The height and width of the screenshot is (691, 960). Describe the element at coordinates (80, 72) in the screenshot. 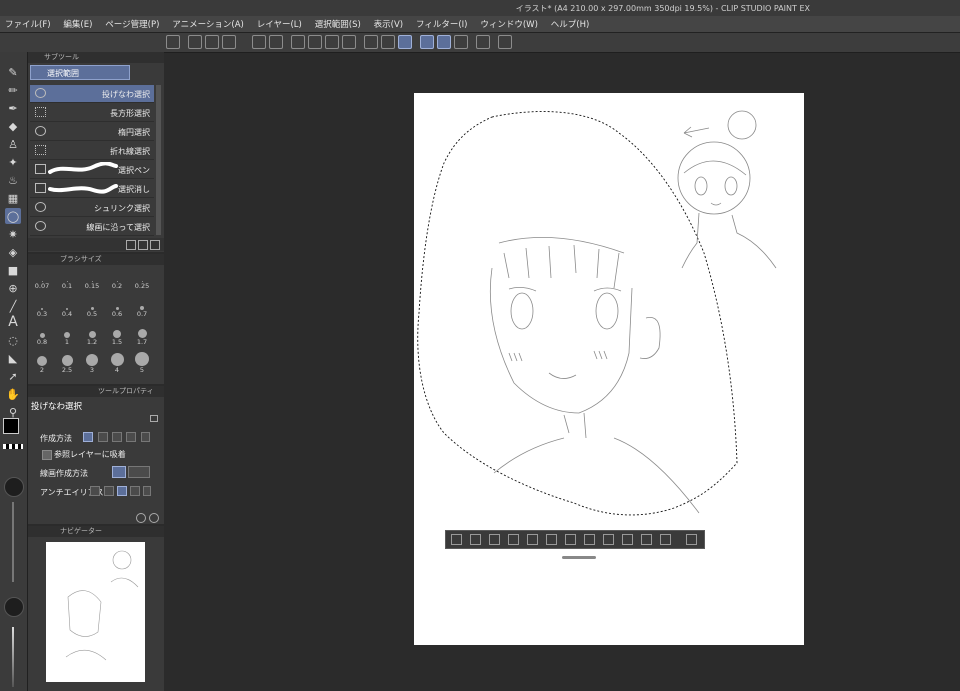

I see `subtool-group-header: 選択範囲` at that location.